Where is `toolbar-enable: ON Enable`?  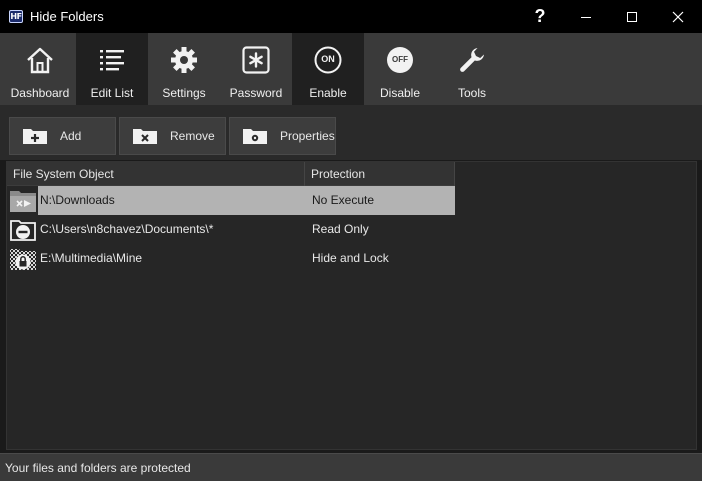 toolbar-enable: ON Enable is located at coordinates (328, 69).